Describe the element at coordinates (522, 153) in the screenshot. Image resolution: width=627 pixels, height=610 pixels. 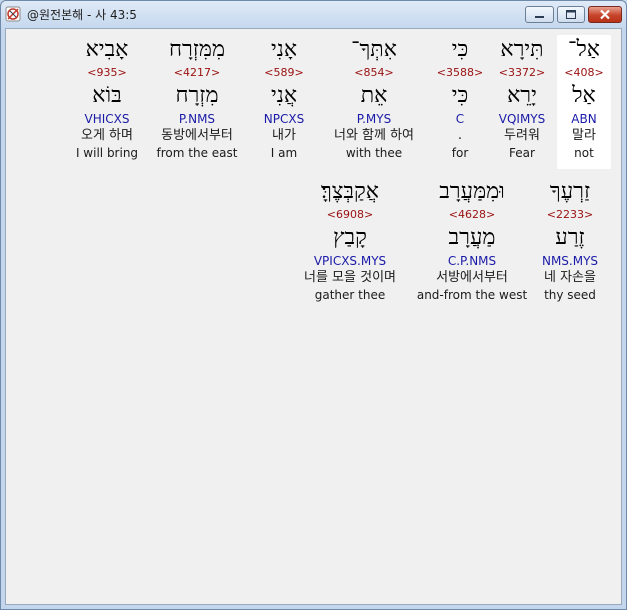
I see `english-gloss: Fear` at that location.